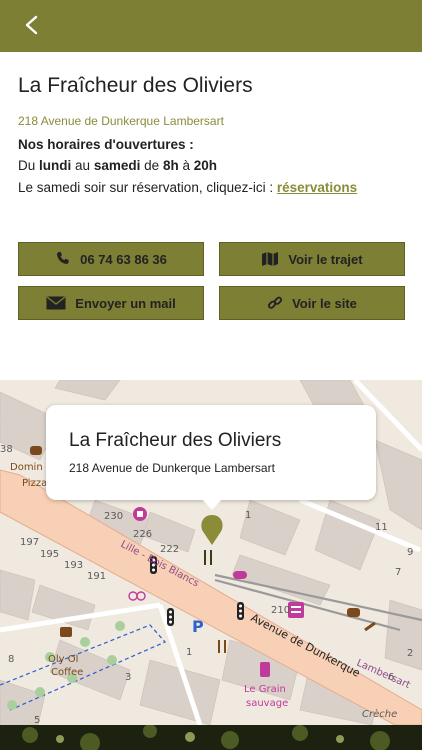 The image size is (422, 750). I want to click on svg-text: 222, so click(169, 549).